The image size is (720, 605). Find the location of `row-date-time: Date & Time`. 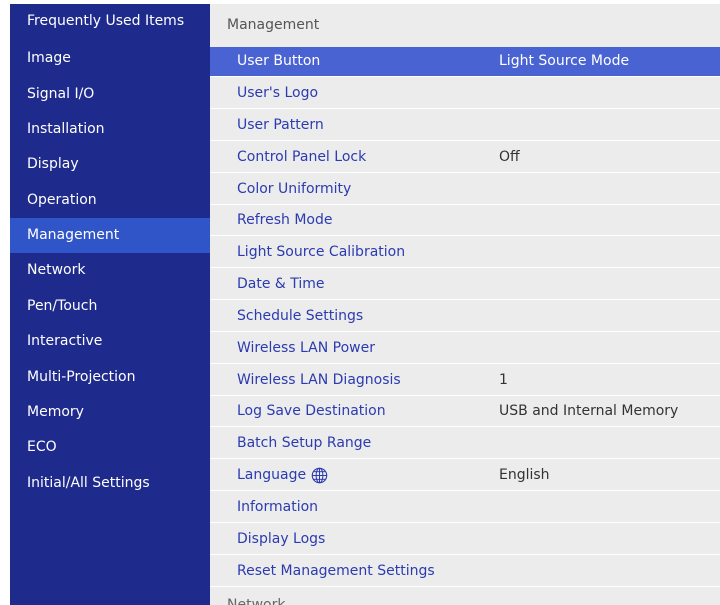

row-date-time: Date & Time is located at coordinates (465, 285).